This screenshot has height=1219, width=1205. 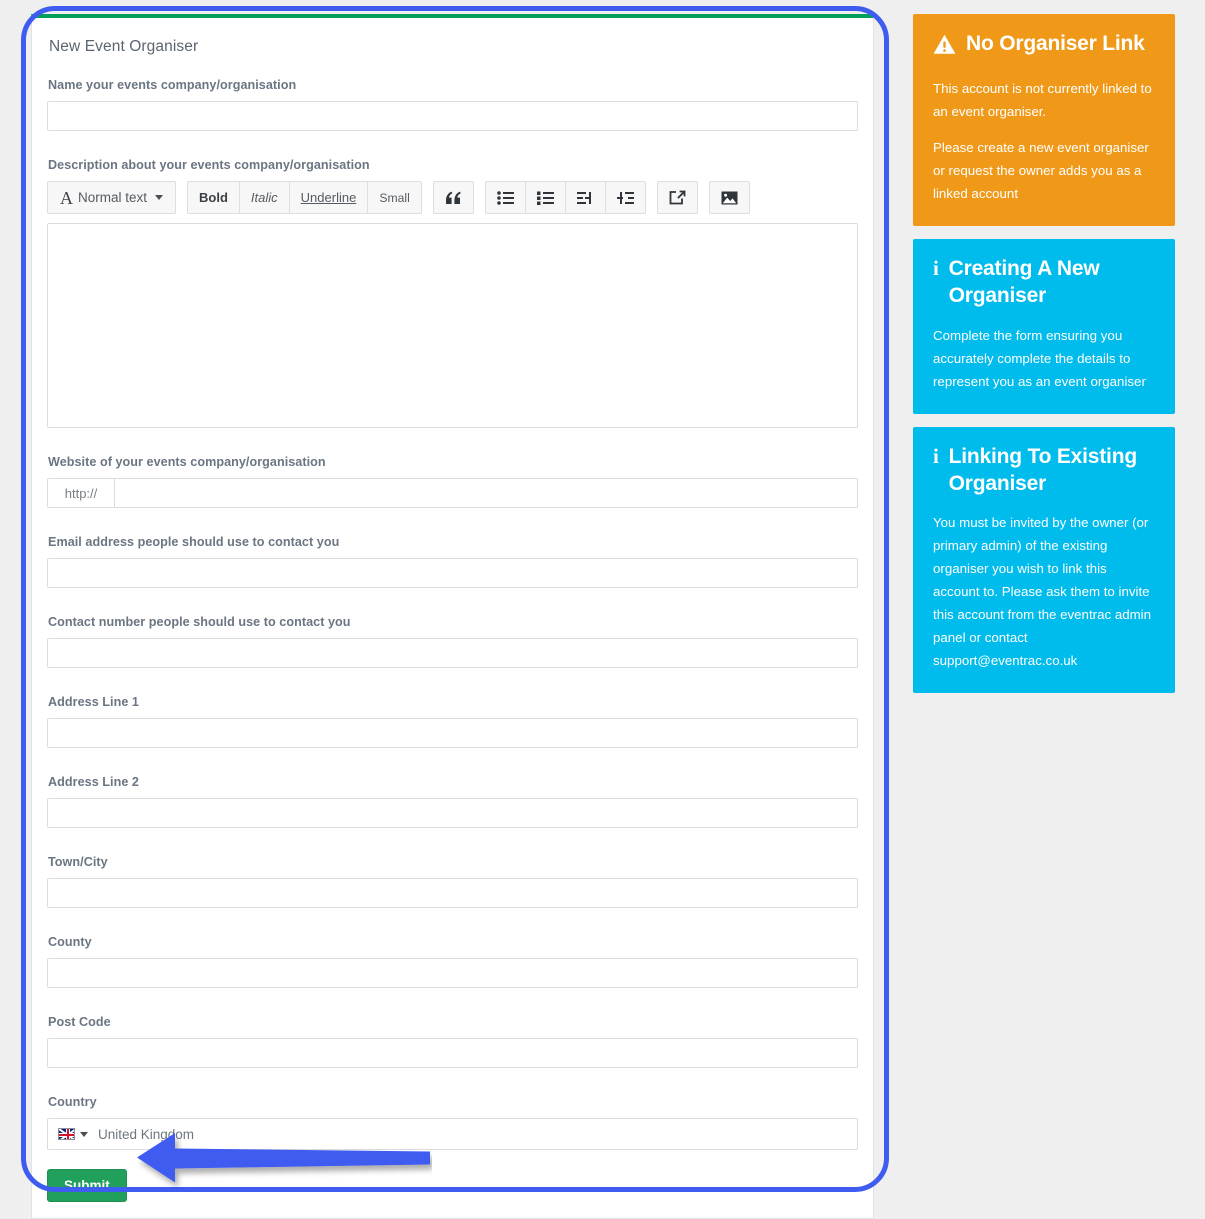 I want to click on contact-number-input, so click(x=452, y=653).